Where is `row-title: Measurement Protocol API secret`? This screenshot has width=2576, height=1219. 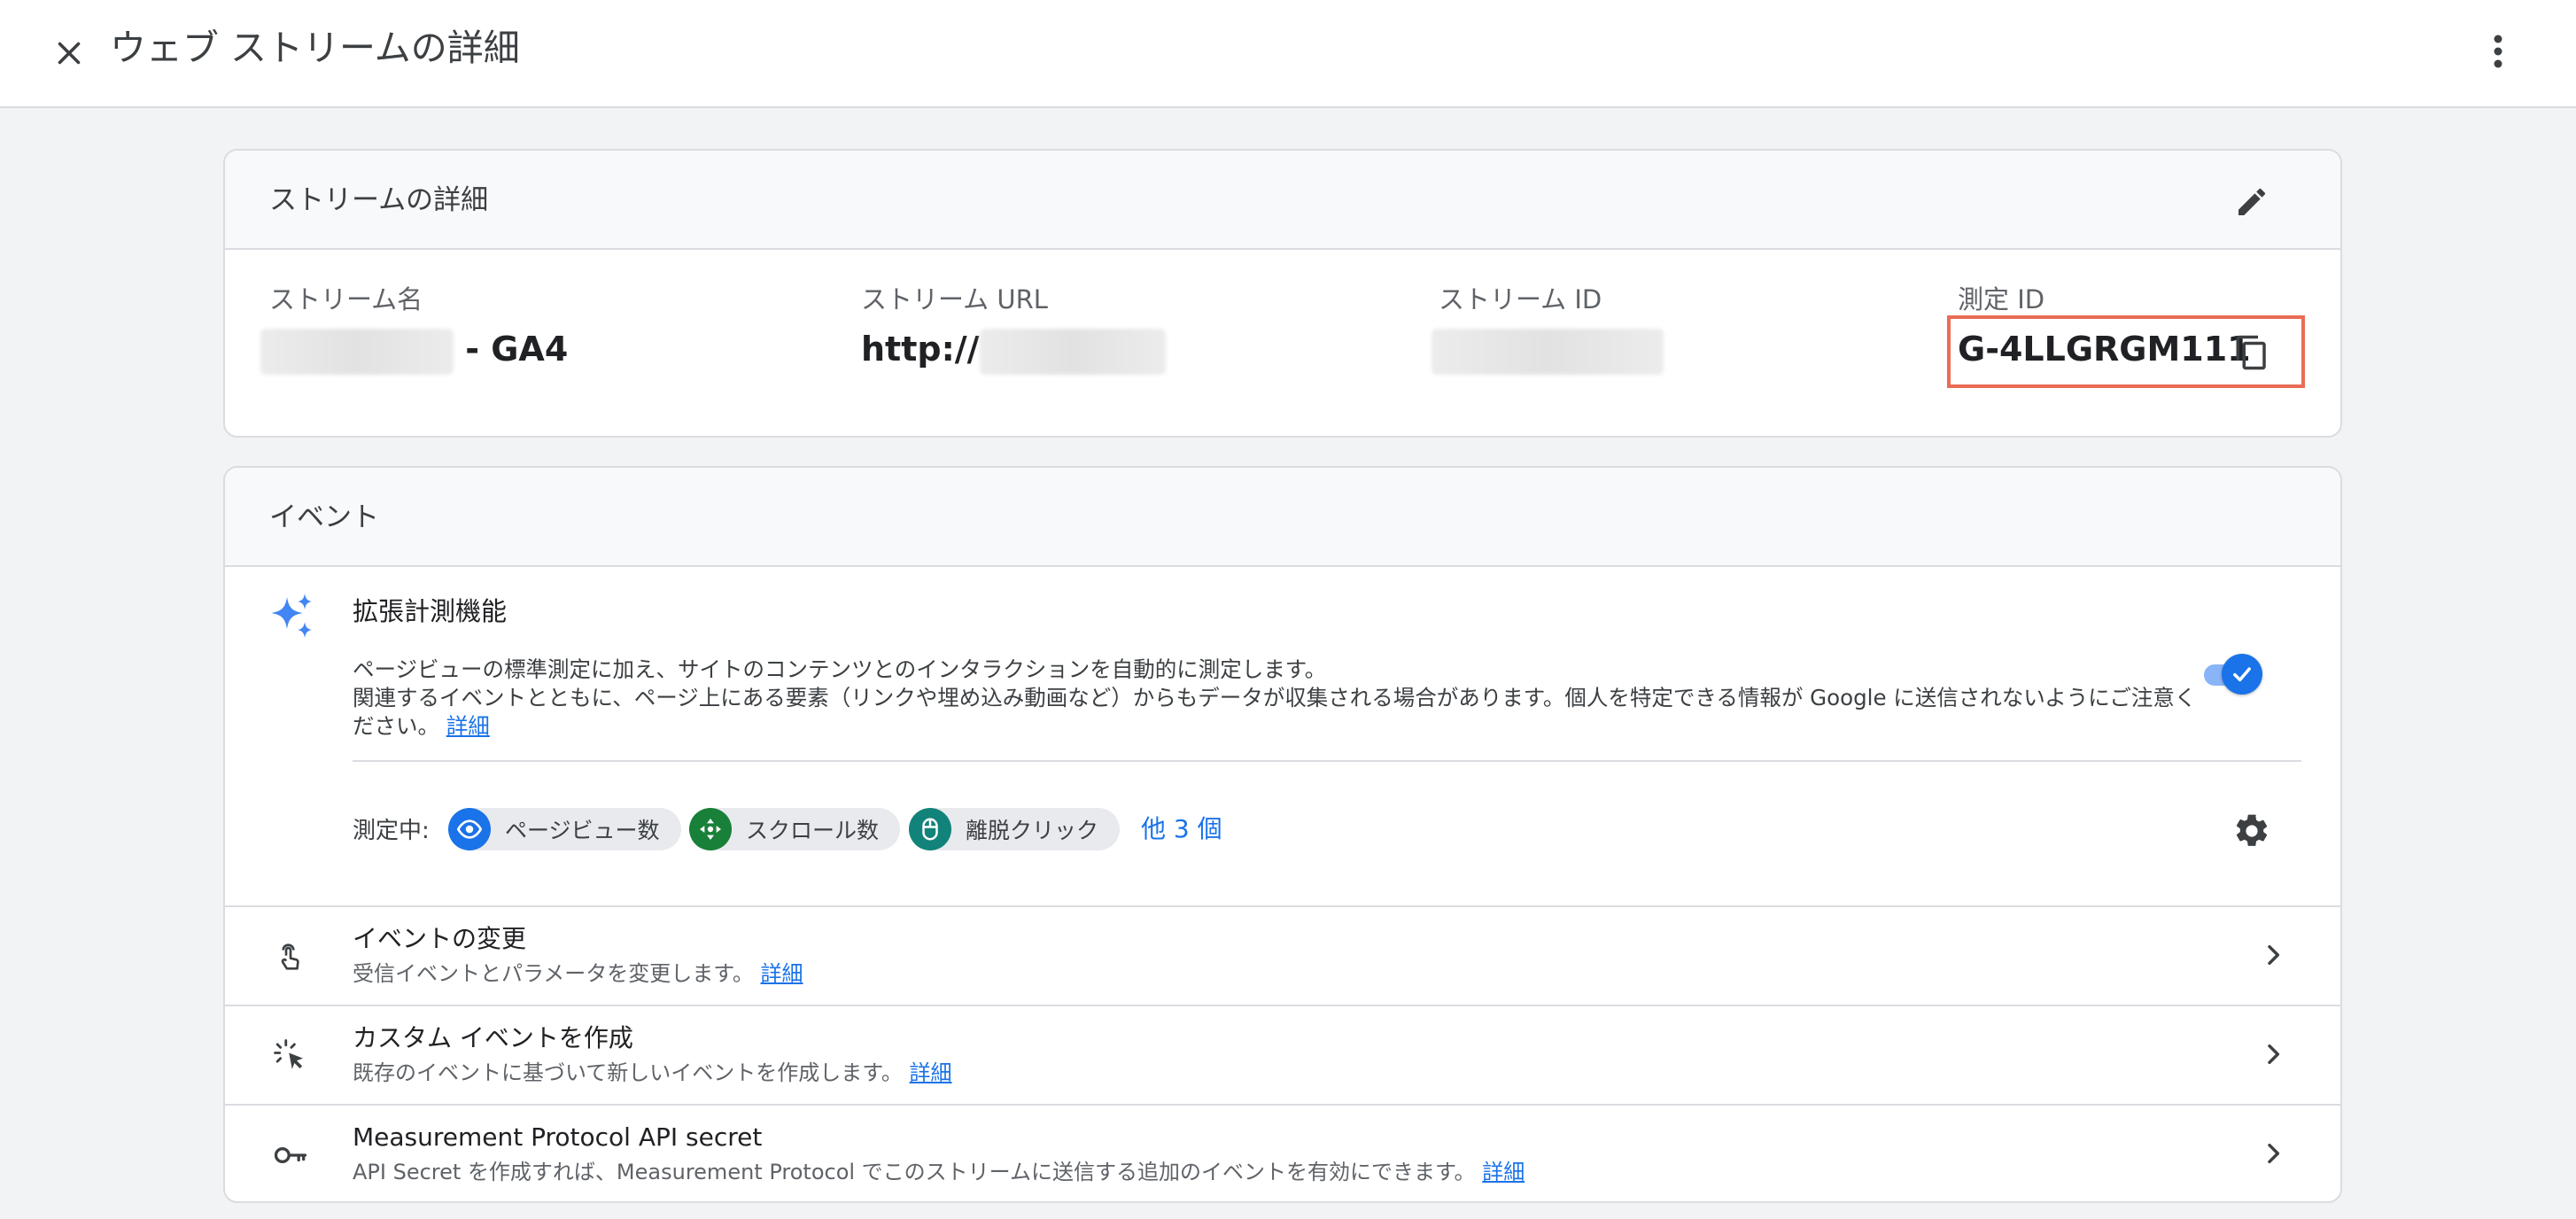
row-title: Measurement Protocol API secret is located at coordinates (558, 1137).